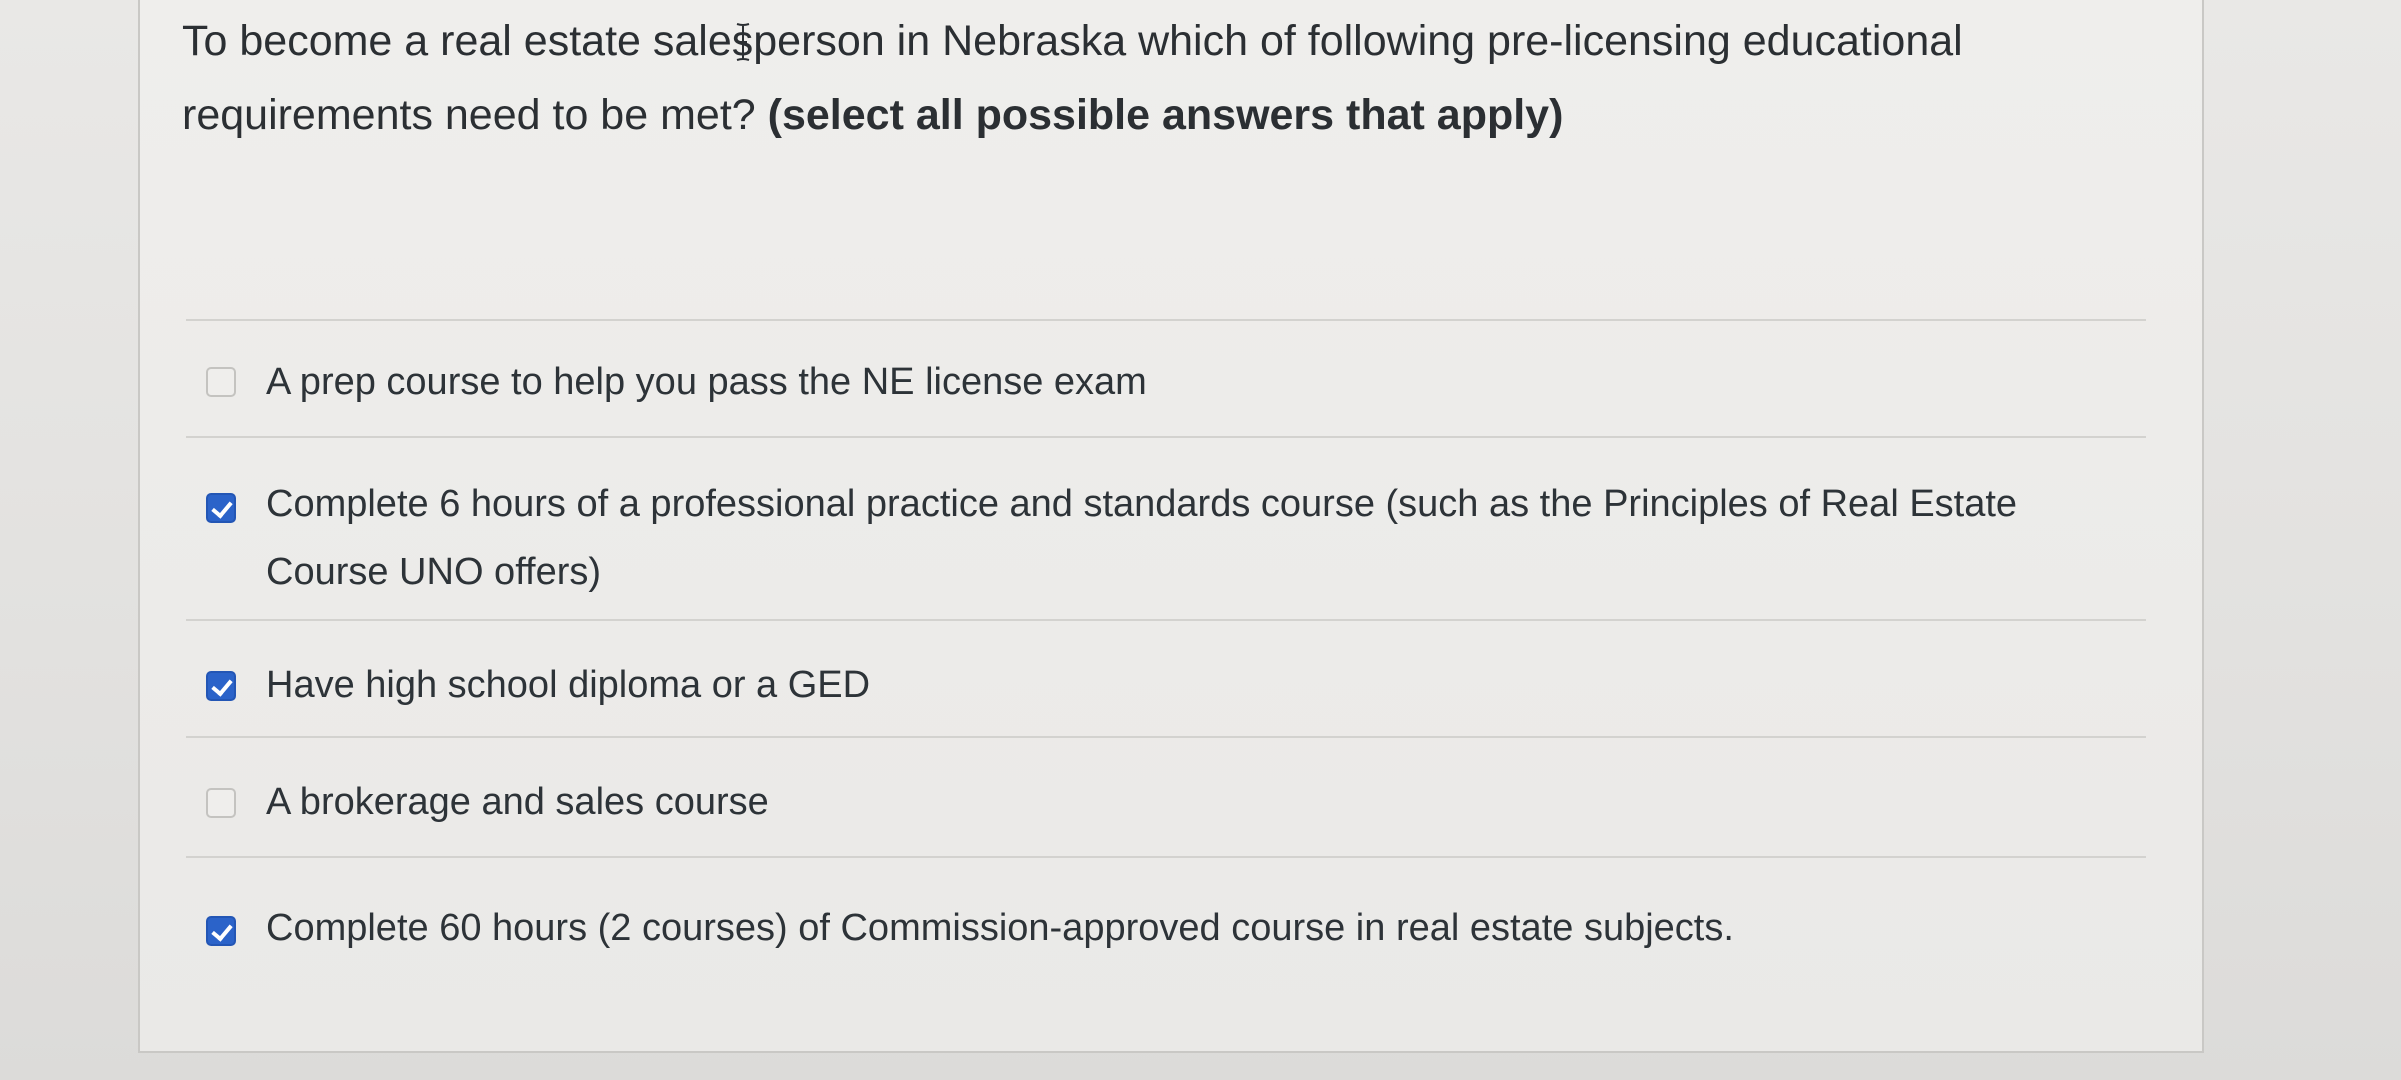  I want to click on text-cursor-icon, so click(743, 42).